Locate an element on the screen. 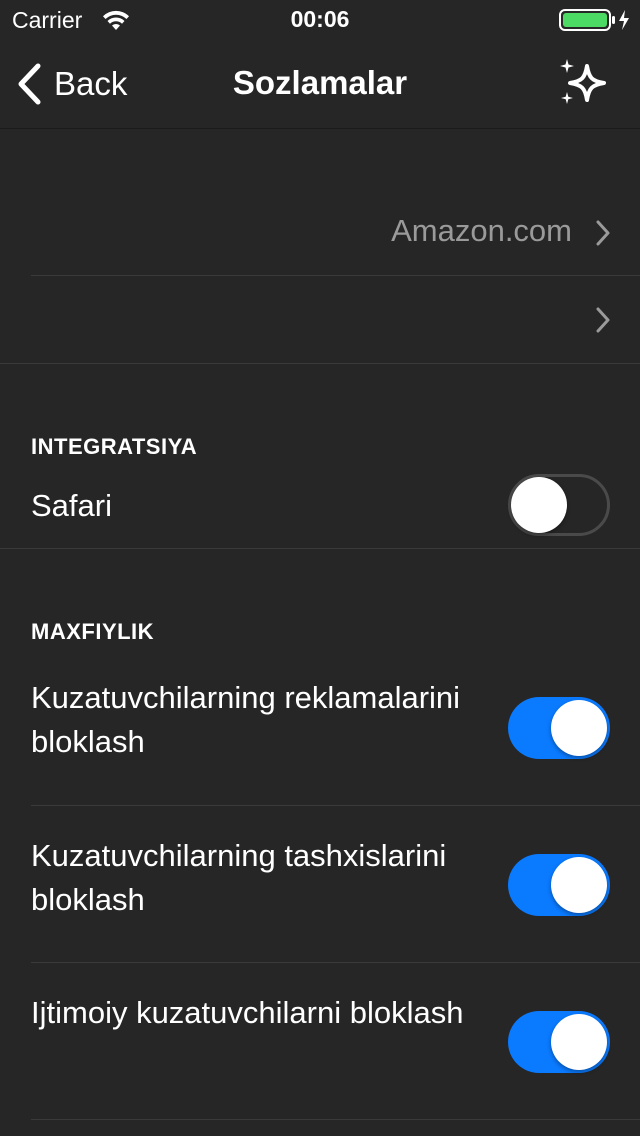  block-ad-trackers-row: Kuzatuvchilarning reklamalarini bloklash is located at coordinates (320, 738).